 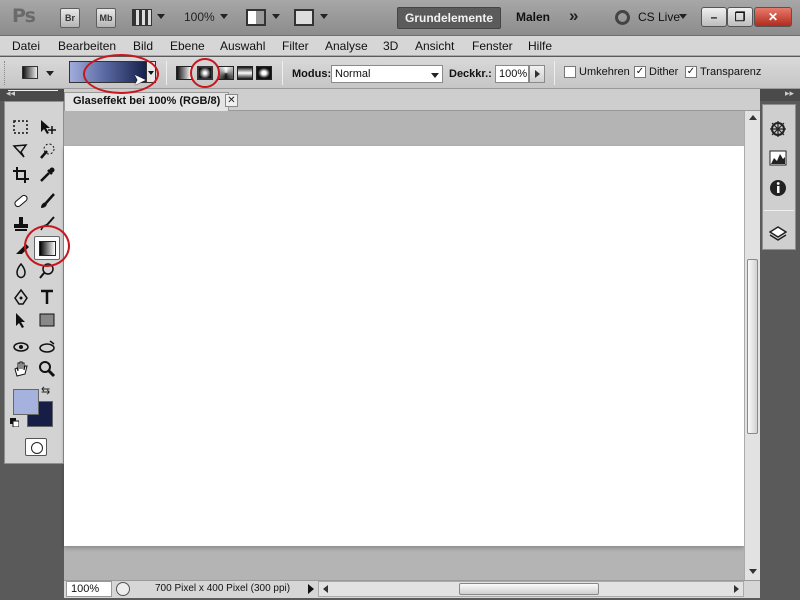 I want to click on path-selection-tool, so click(x=21, y=320).